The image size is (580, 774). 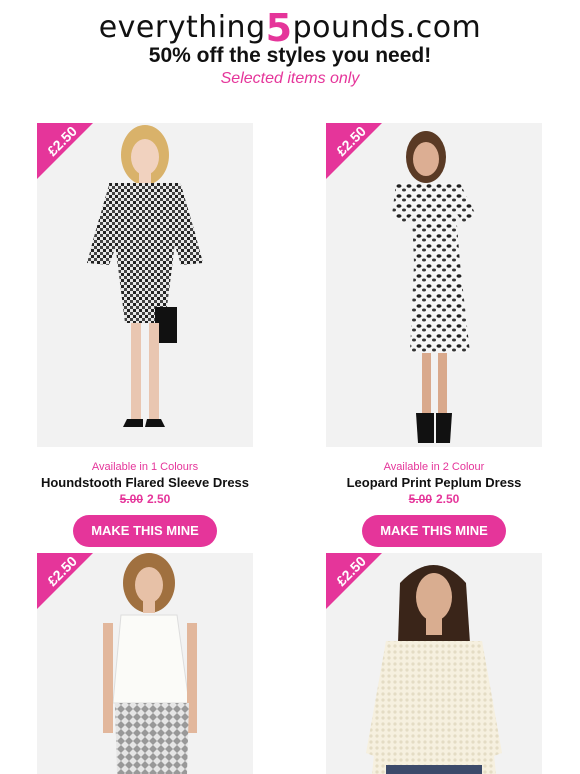 I want to click on availability-text: Available in 1 Colours, so click(x=145, y=467).